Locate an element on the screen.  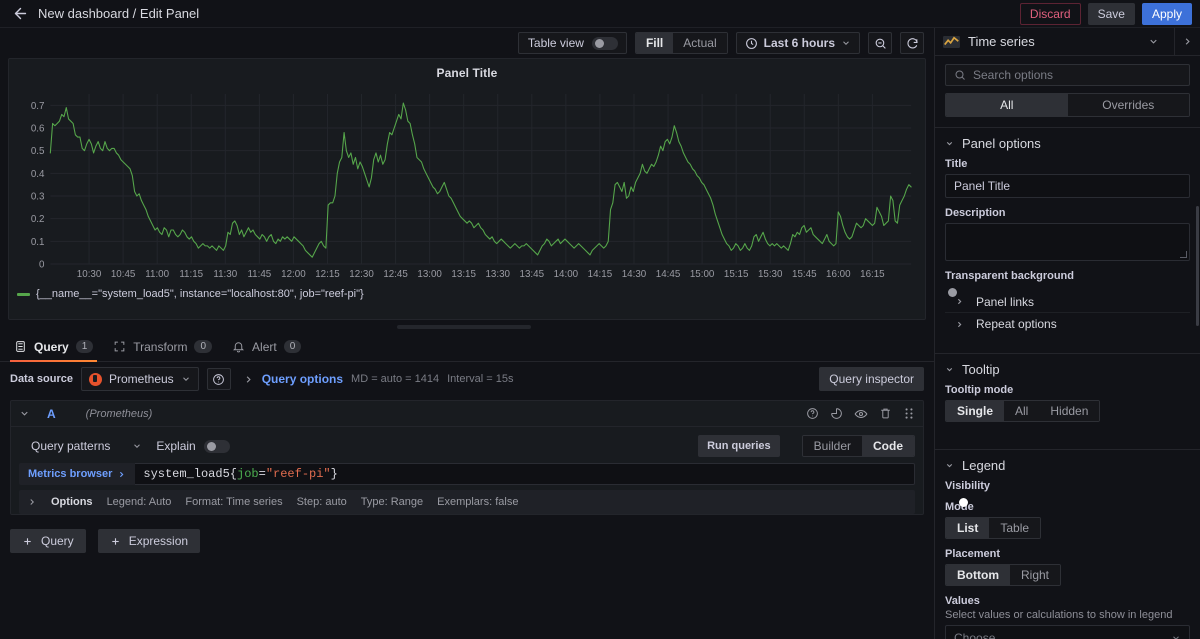
repeat-options-row: Repeat options is located at coordinates (1067, 324).